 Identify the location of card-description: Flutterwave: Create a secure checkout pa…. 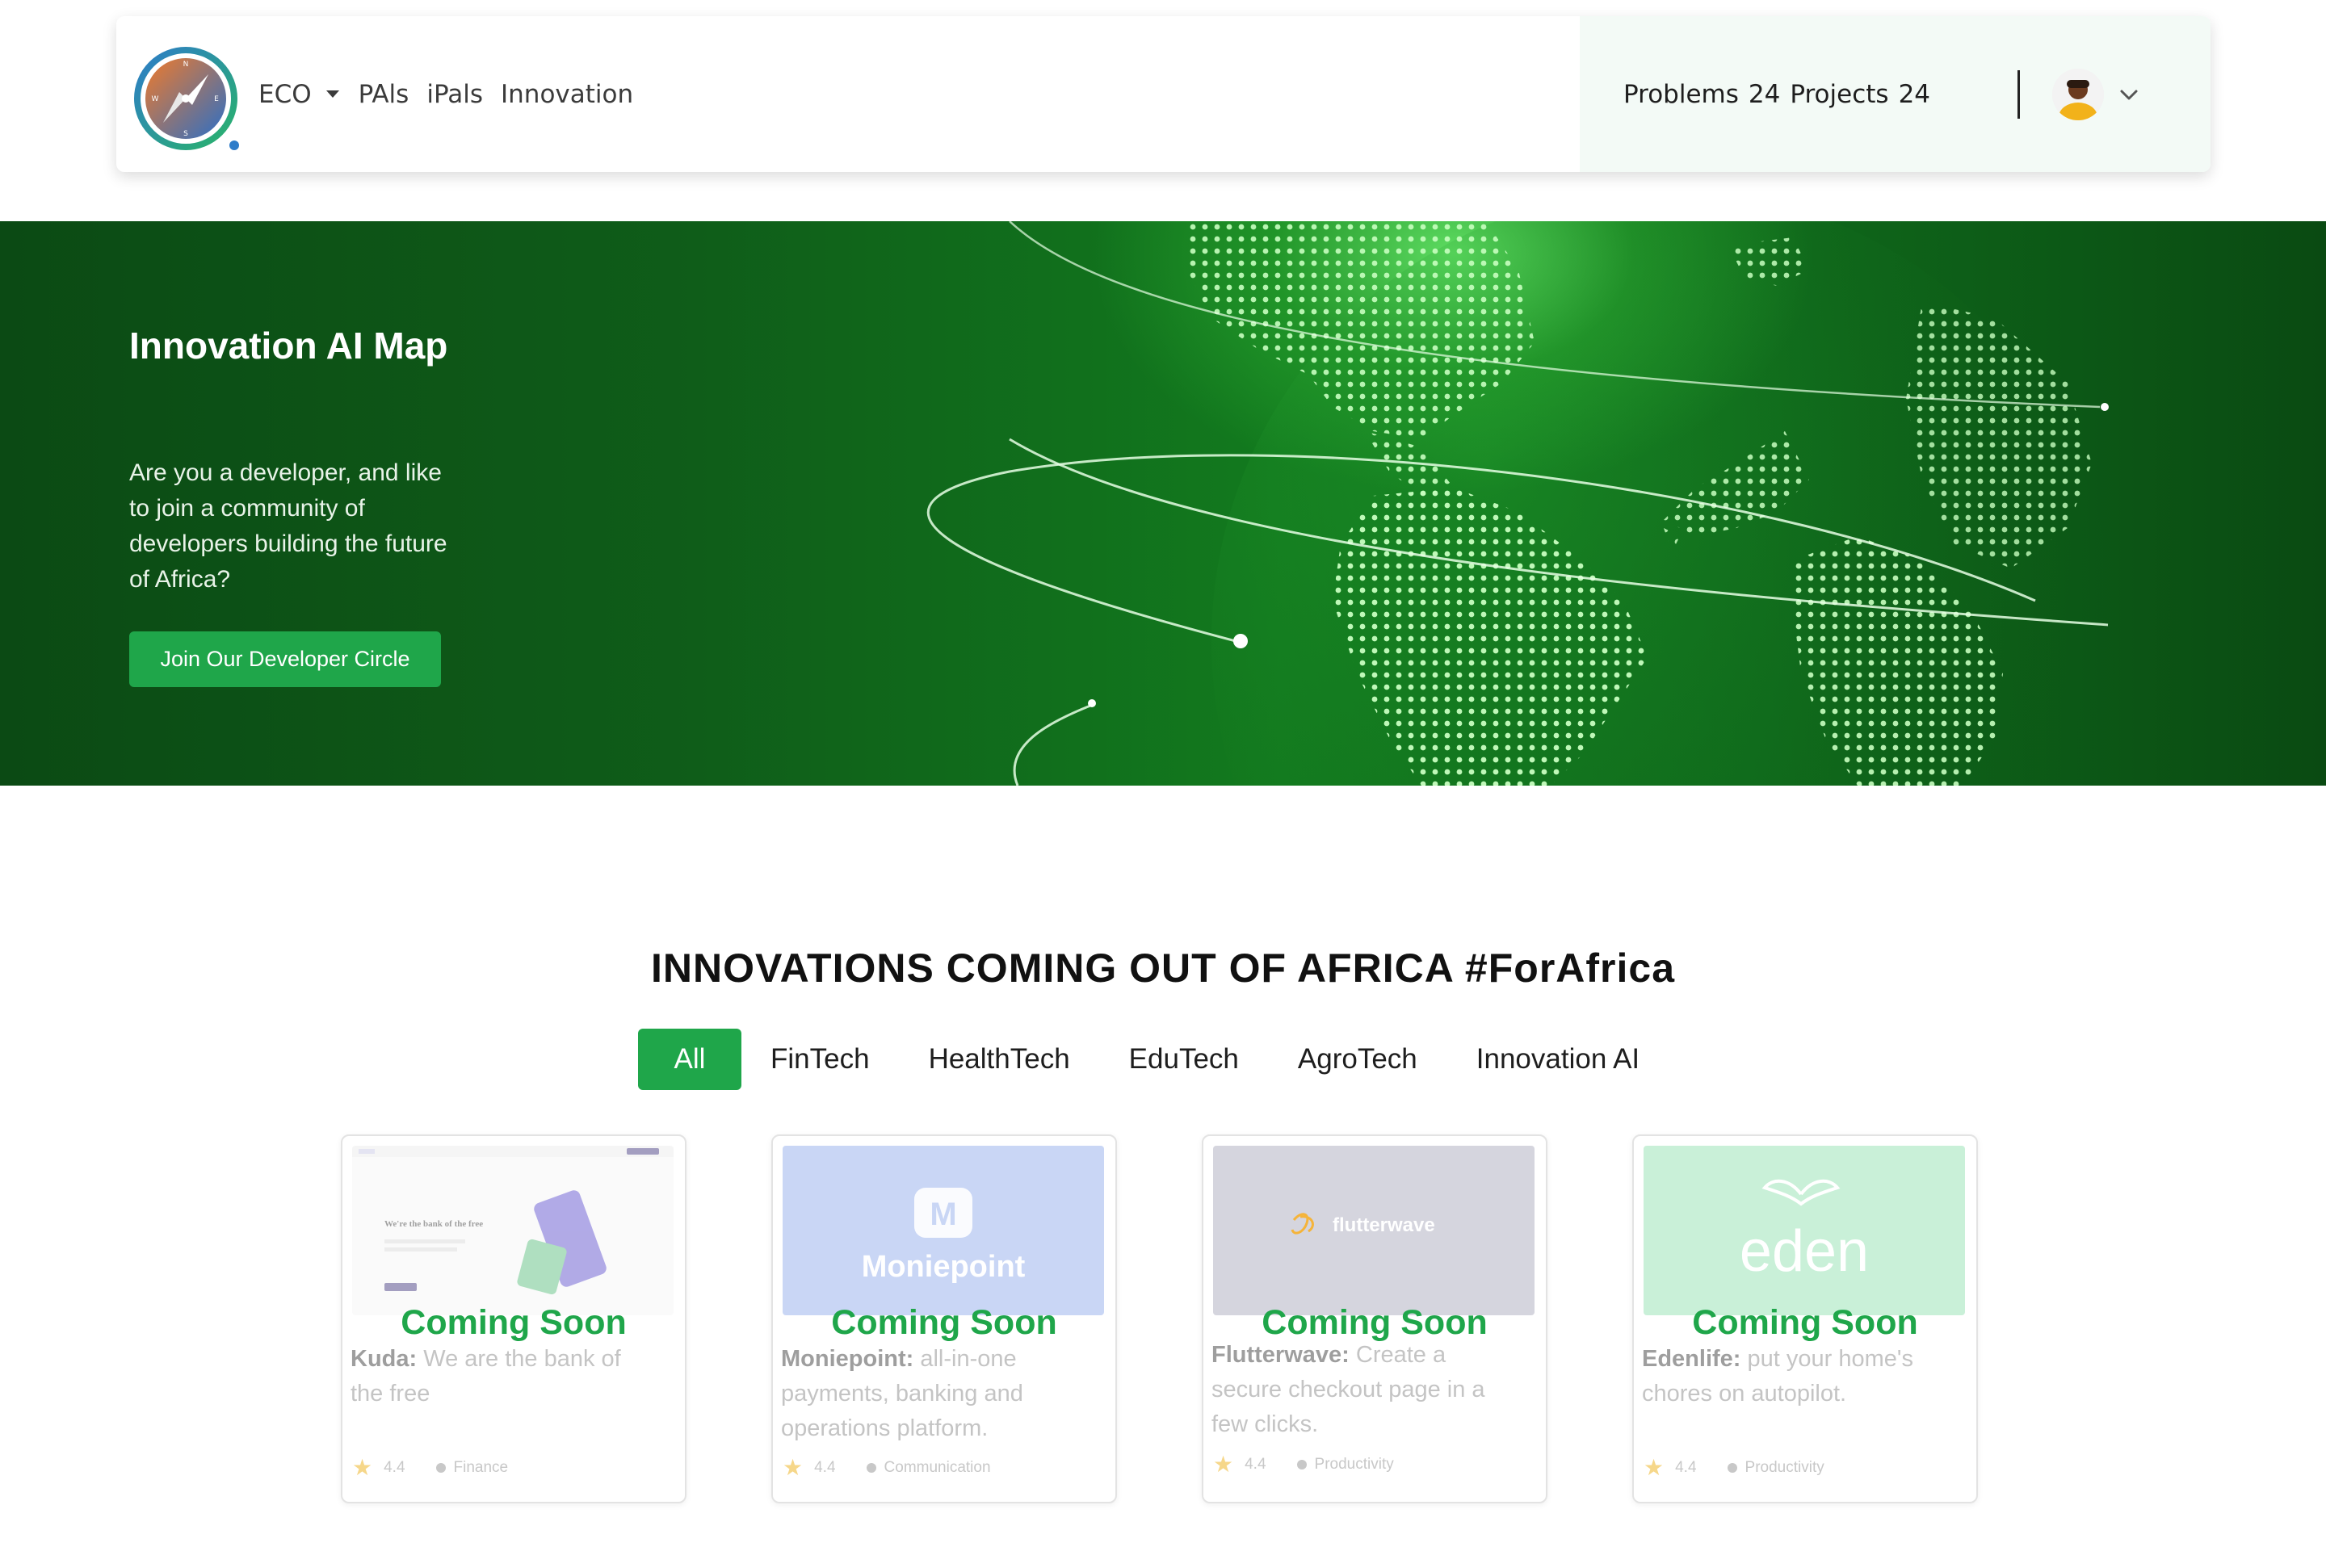
(1356, 1390).